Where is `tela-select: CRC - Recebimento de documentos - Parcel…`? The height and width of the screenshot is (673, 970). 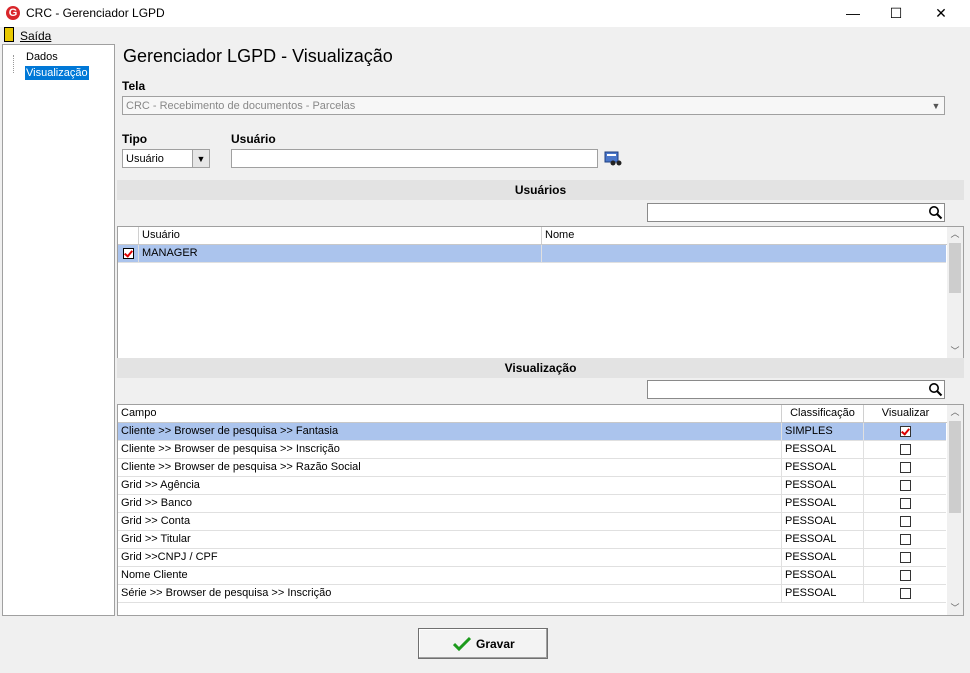 tela-select: CRC - Recebimento de documentos - Parcel… is located at coordinates (533, 105).